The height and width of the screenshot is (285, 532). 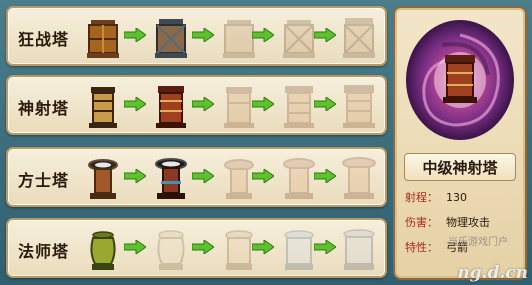 I want to click on vortex-icon, so click(x=460, y=80).